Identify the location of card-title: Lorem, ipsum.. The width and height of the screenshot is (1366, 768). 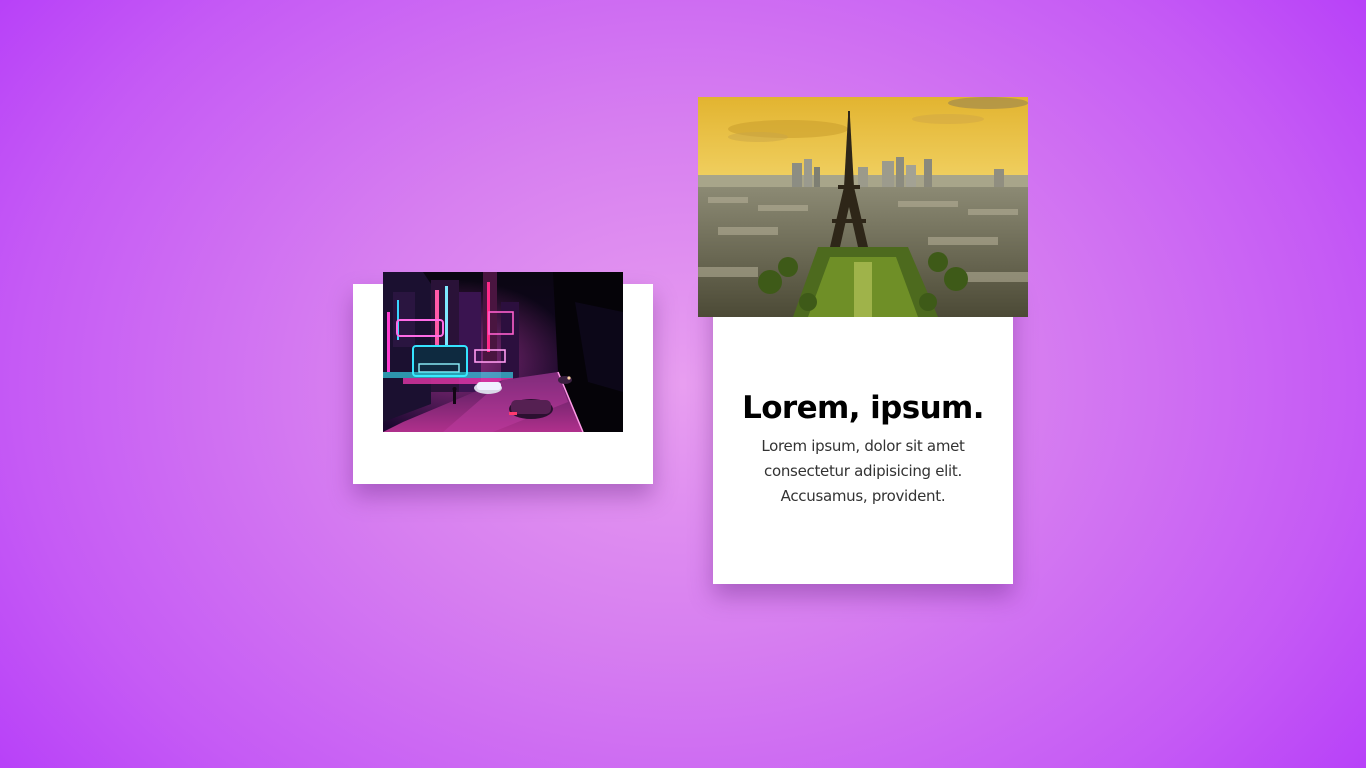
(863, 408).